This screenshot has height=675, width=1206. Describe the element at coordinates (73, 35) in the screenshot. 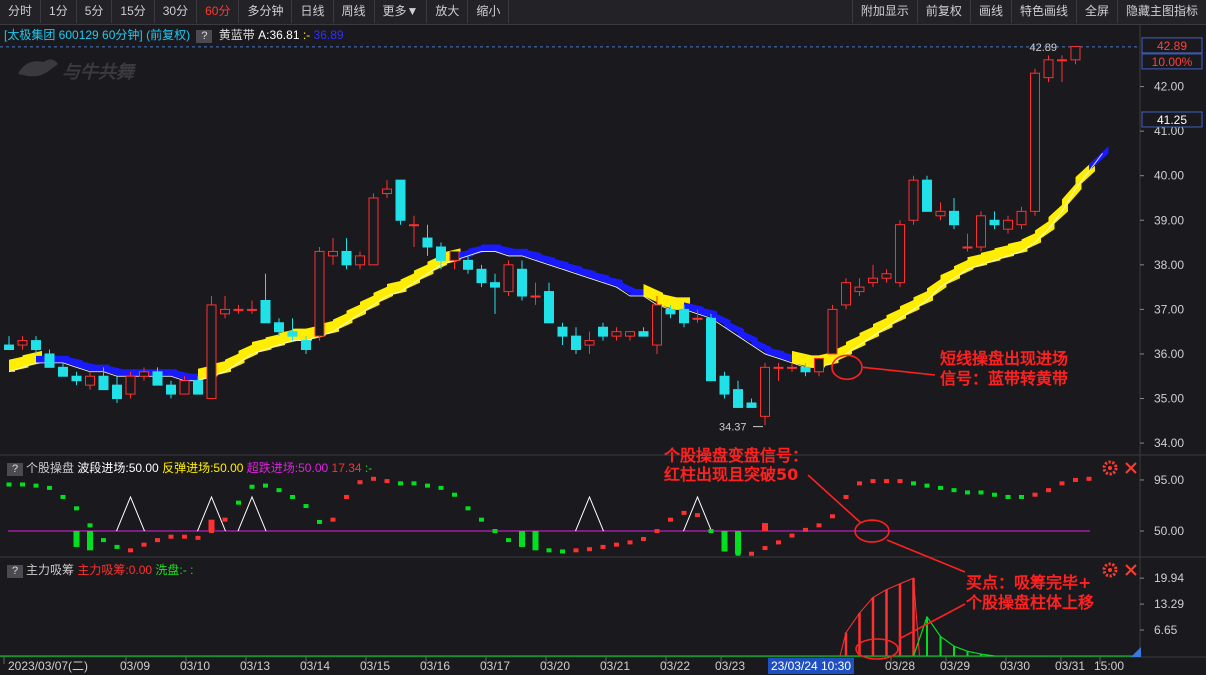

I see `stock-label: [太极集团 600129 60分钟]` at that location.